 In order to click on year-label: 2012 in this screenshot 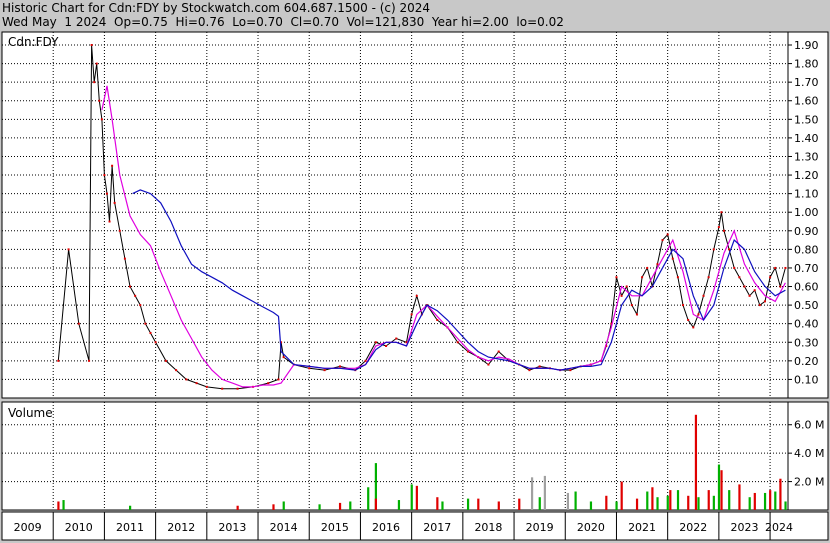, I will do `click(181, 527)`.